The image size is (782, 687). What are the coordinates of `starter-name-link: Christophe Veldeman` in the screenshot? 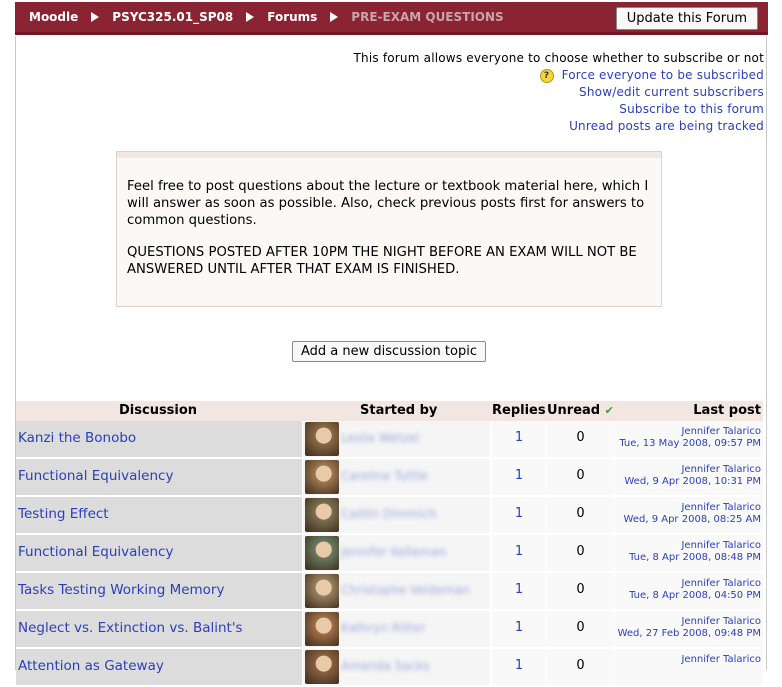 It's located at (405, 590).